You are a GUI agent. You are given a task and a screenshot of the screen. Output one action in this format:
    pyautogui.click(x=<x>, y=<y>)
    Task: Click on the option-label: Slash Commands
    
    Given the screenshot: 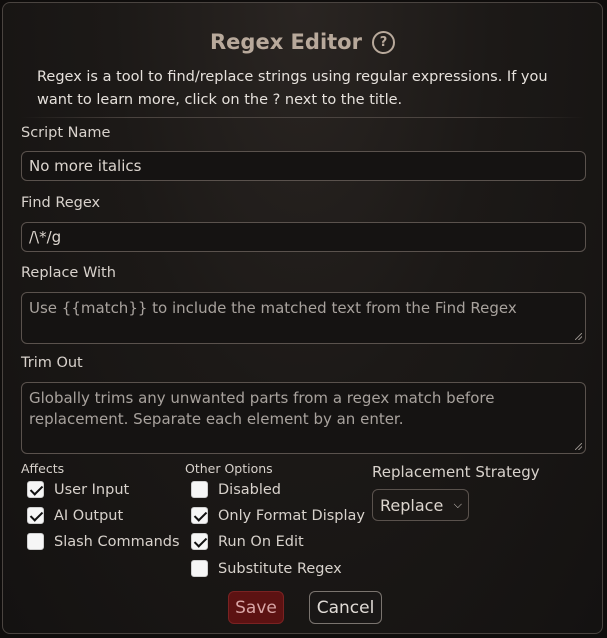 What is the action you would take?
    pyautogui.click(x=117, y=541)
    